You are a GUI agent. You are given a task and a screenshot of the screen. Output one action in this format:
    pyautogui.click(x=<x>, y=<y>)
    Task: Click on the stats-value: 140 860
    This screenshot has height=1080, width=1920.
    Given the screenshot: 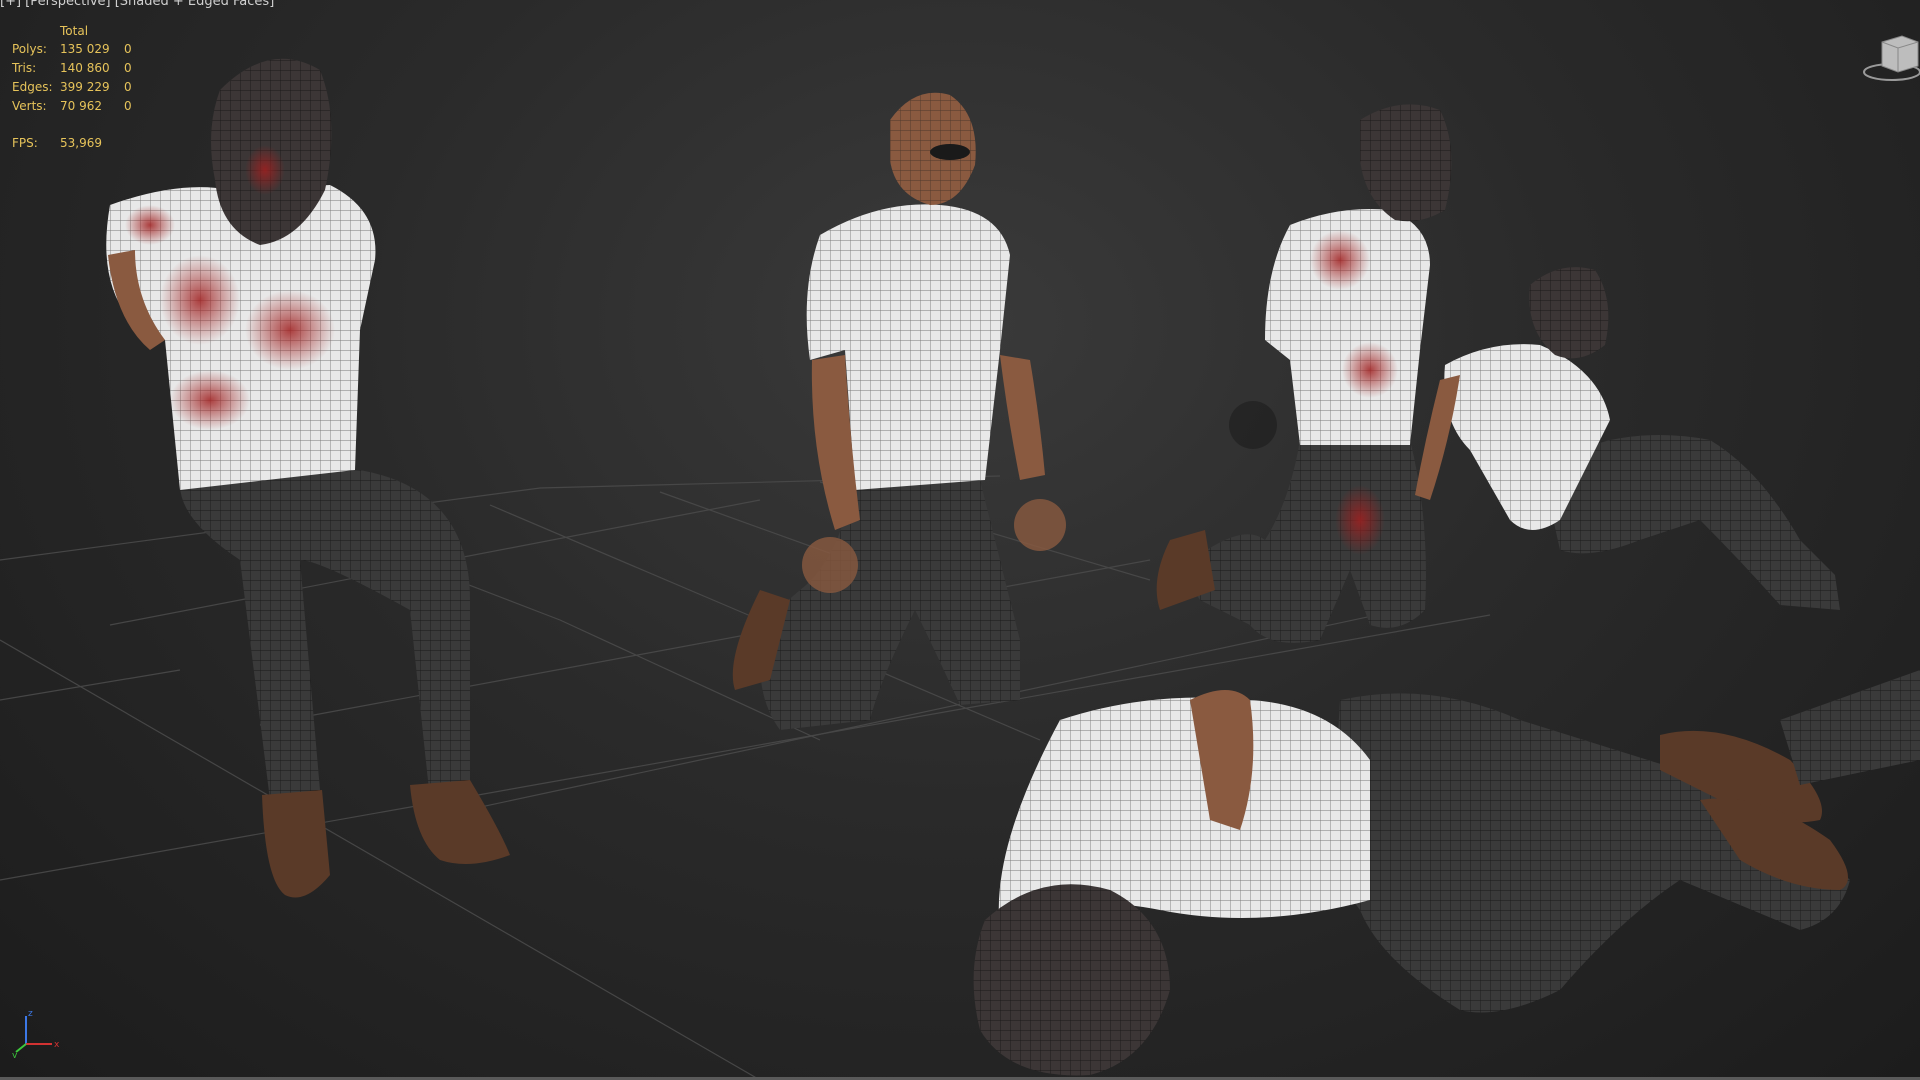 What is the action you would take?
    pyautogui.click(x=85, y=68)
    